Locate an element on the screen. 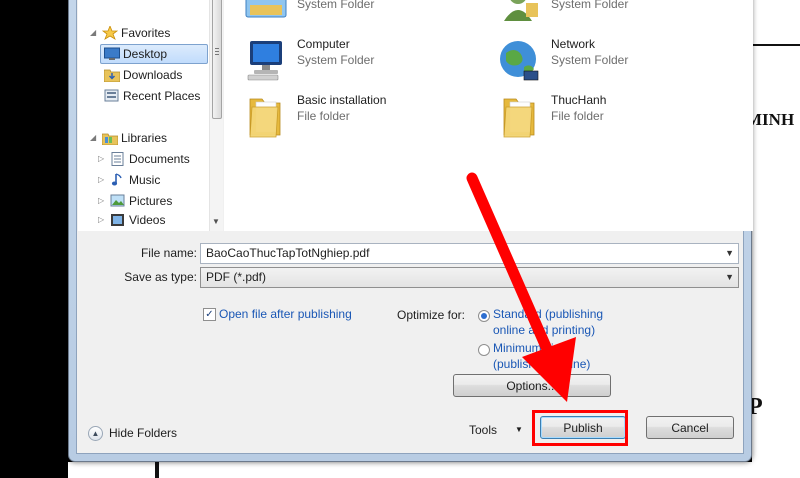 Image resolution: width=800 pixels, height=478 pixels. nav-item-desktop: Desktop is located at coordinates (143, 54).